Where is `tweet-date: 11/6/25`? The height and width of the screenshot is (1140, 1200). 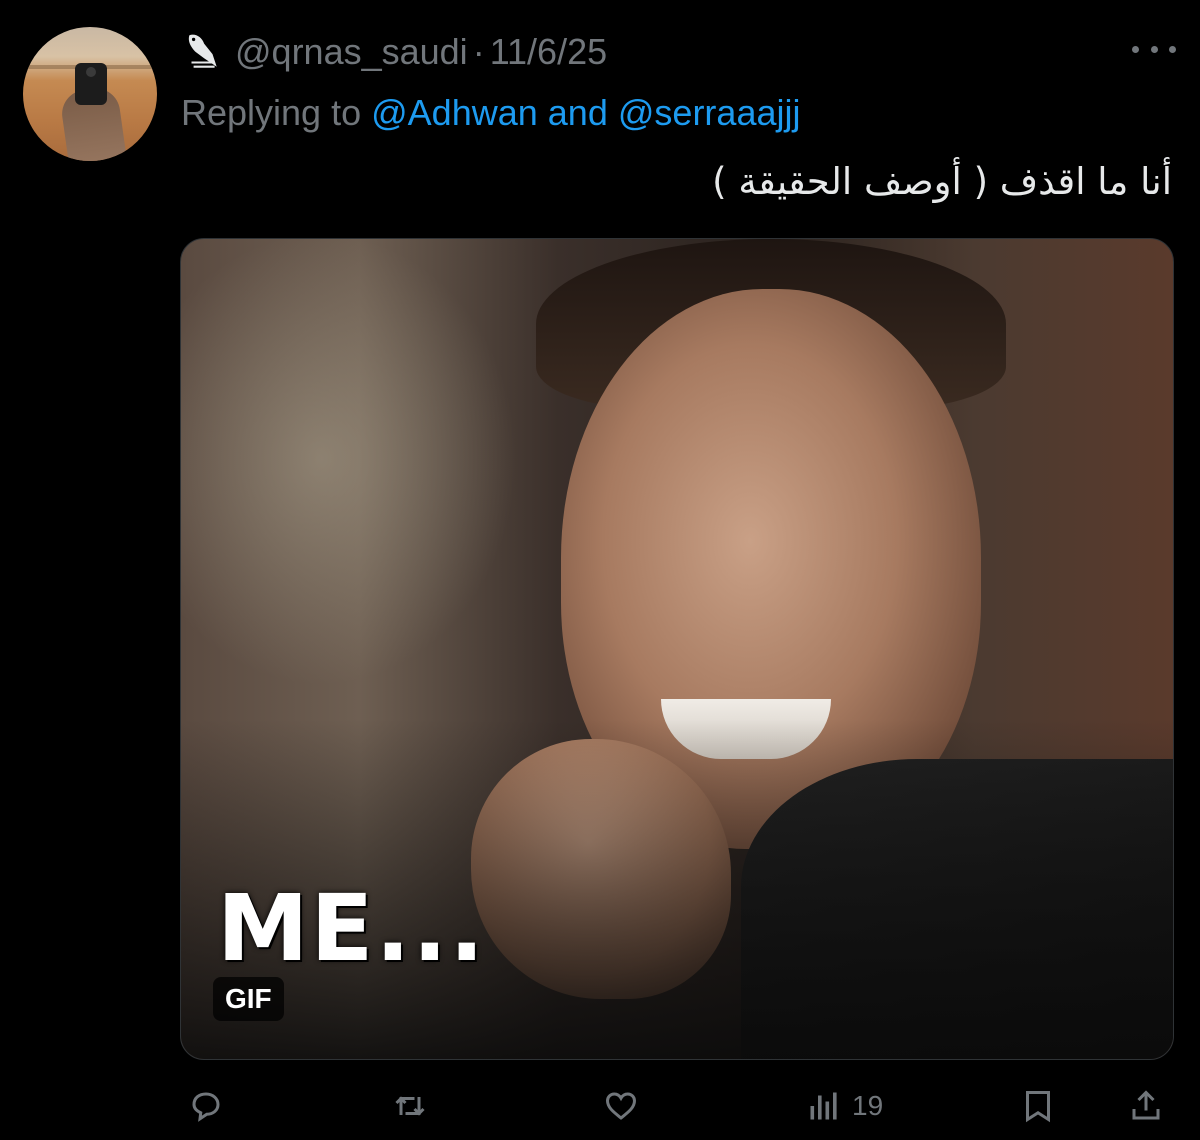 tweet-date: 11/6/25 is located at coordinates (548, 52).